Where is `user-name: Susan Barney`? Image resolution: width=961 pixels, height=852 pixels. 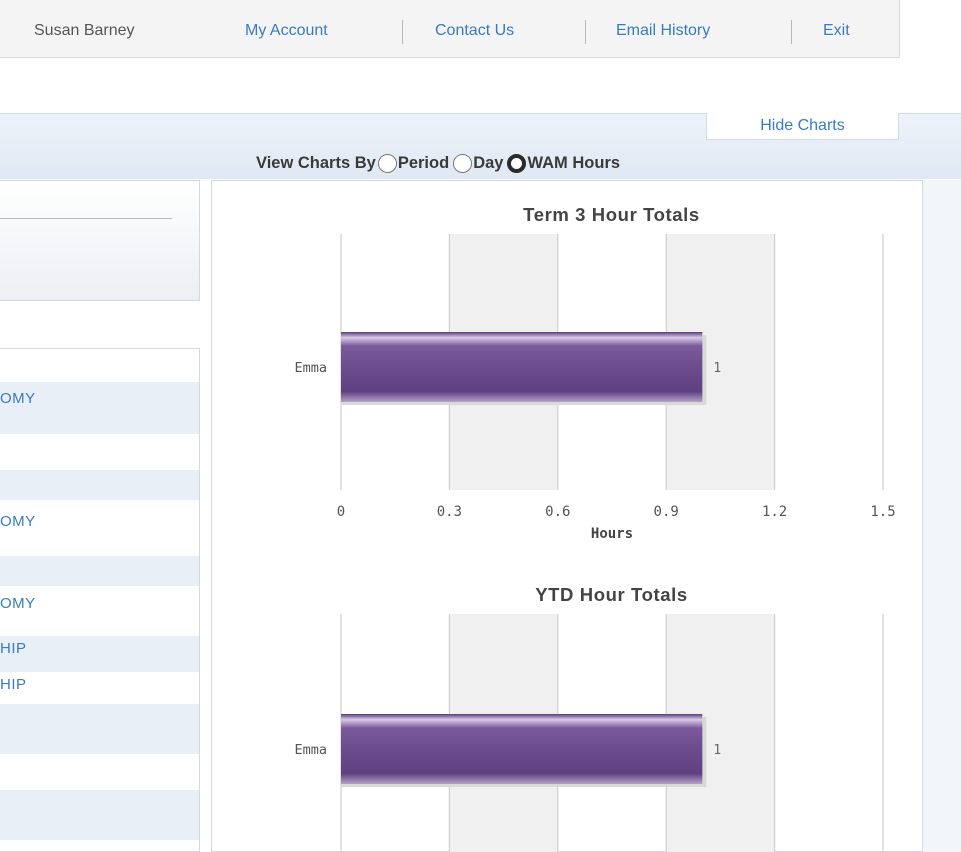
user-name: Susan Barney is located at coordinates (84, 30).